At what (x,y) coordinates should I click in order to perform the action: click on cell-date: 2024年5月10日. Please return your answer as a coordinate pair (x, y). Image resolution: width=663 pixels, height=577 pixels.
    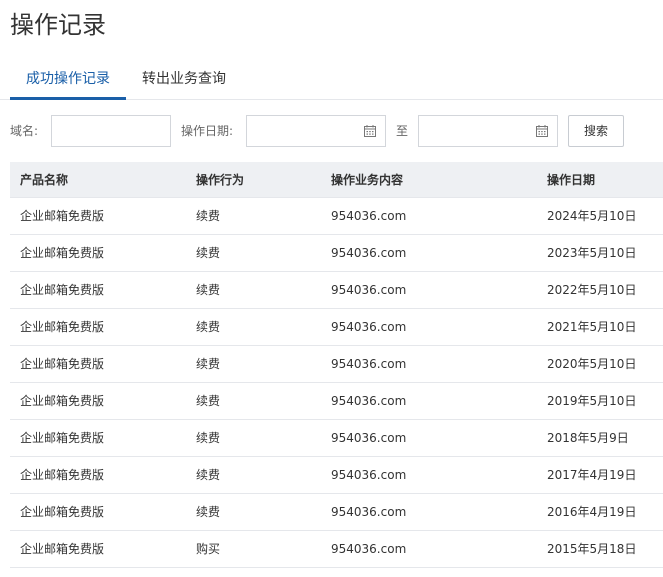
    Looking at the image, I should click on (592, 216).